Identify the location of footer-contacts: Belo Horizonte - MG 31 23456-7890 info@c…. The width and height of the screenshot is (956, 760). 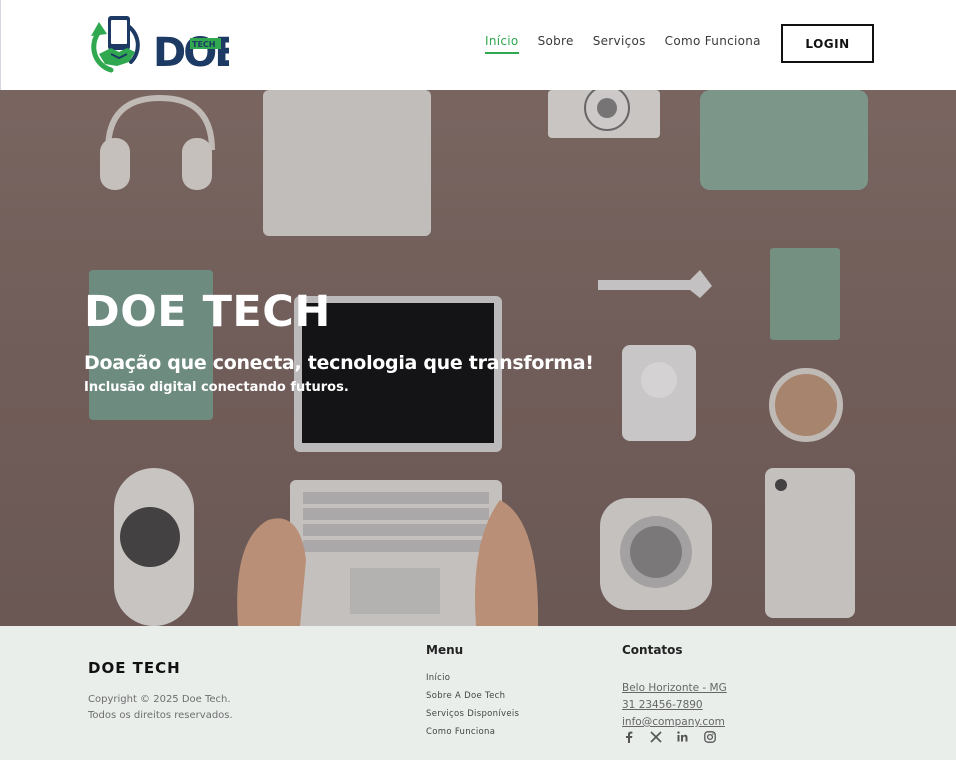
(674, 705).